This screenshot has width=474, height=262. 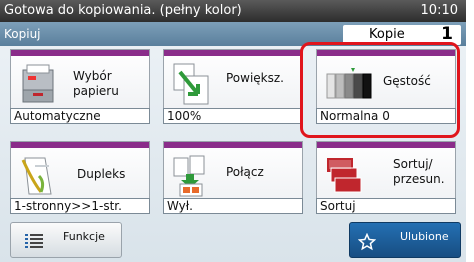 What do you see at coordinates (101, 174) in the screenshot?
I see `duplex-label: Dupleks` at bounding box center [101, 174].